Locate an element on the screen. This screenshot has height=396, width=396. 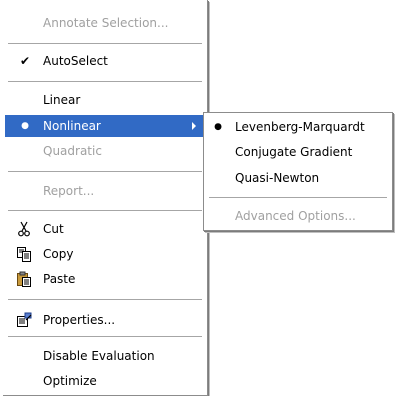
paste-icon is located at coordinates (24, 279).